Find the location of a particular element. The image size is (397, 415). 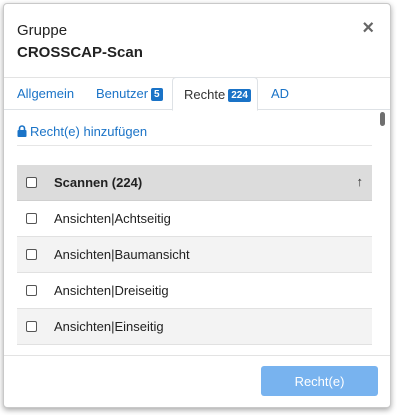

content-scrollbar is located at coordinates (383, 232).